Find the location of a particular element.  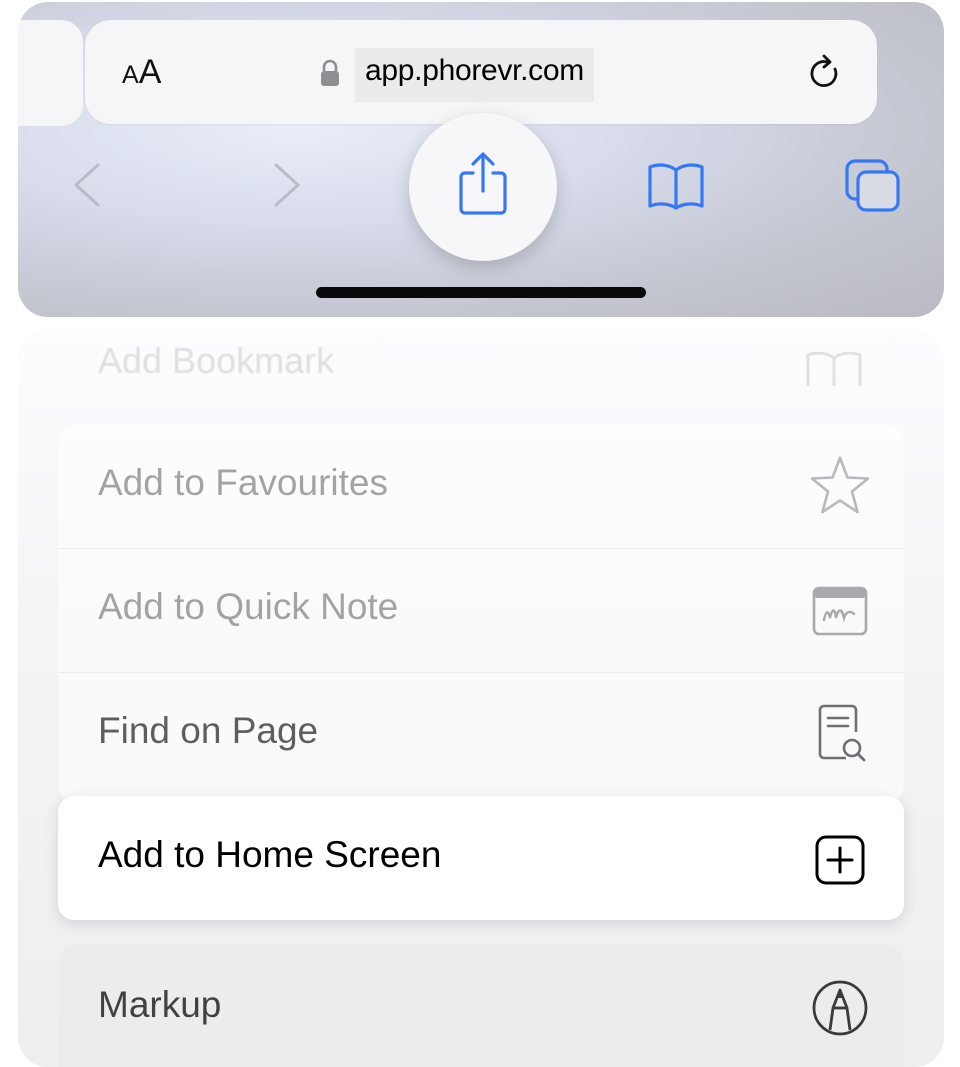

share-button is located at coordinates (483, 187).